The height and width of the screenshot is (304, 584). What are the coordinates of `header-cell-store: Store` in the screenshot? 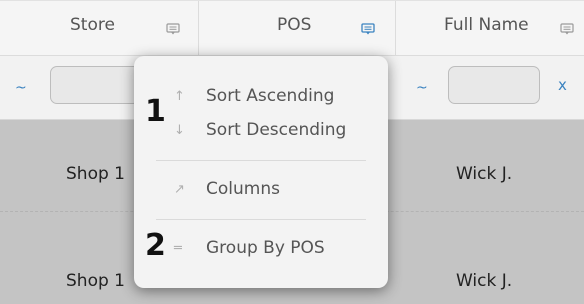 It's located at (99, 29).